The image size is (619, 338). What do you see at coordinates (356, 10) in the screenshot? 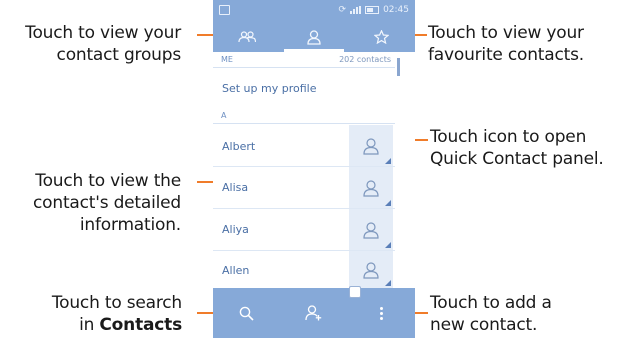
I see `signal-icon` at bounding box center [356, 10].